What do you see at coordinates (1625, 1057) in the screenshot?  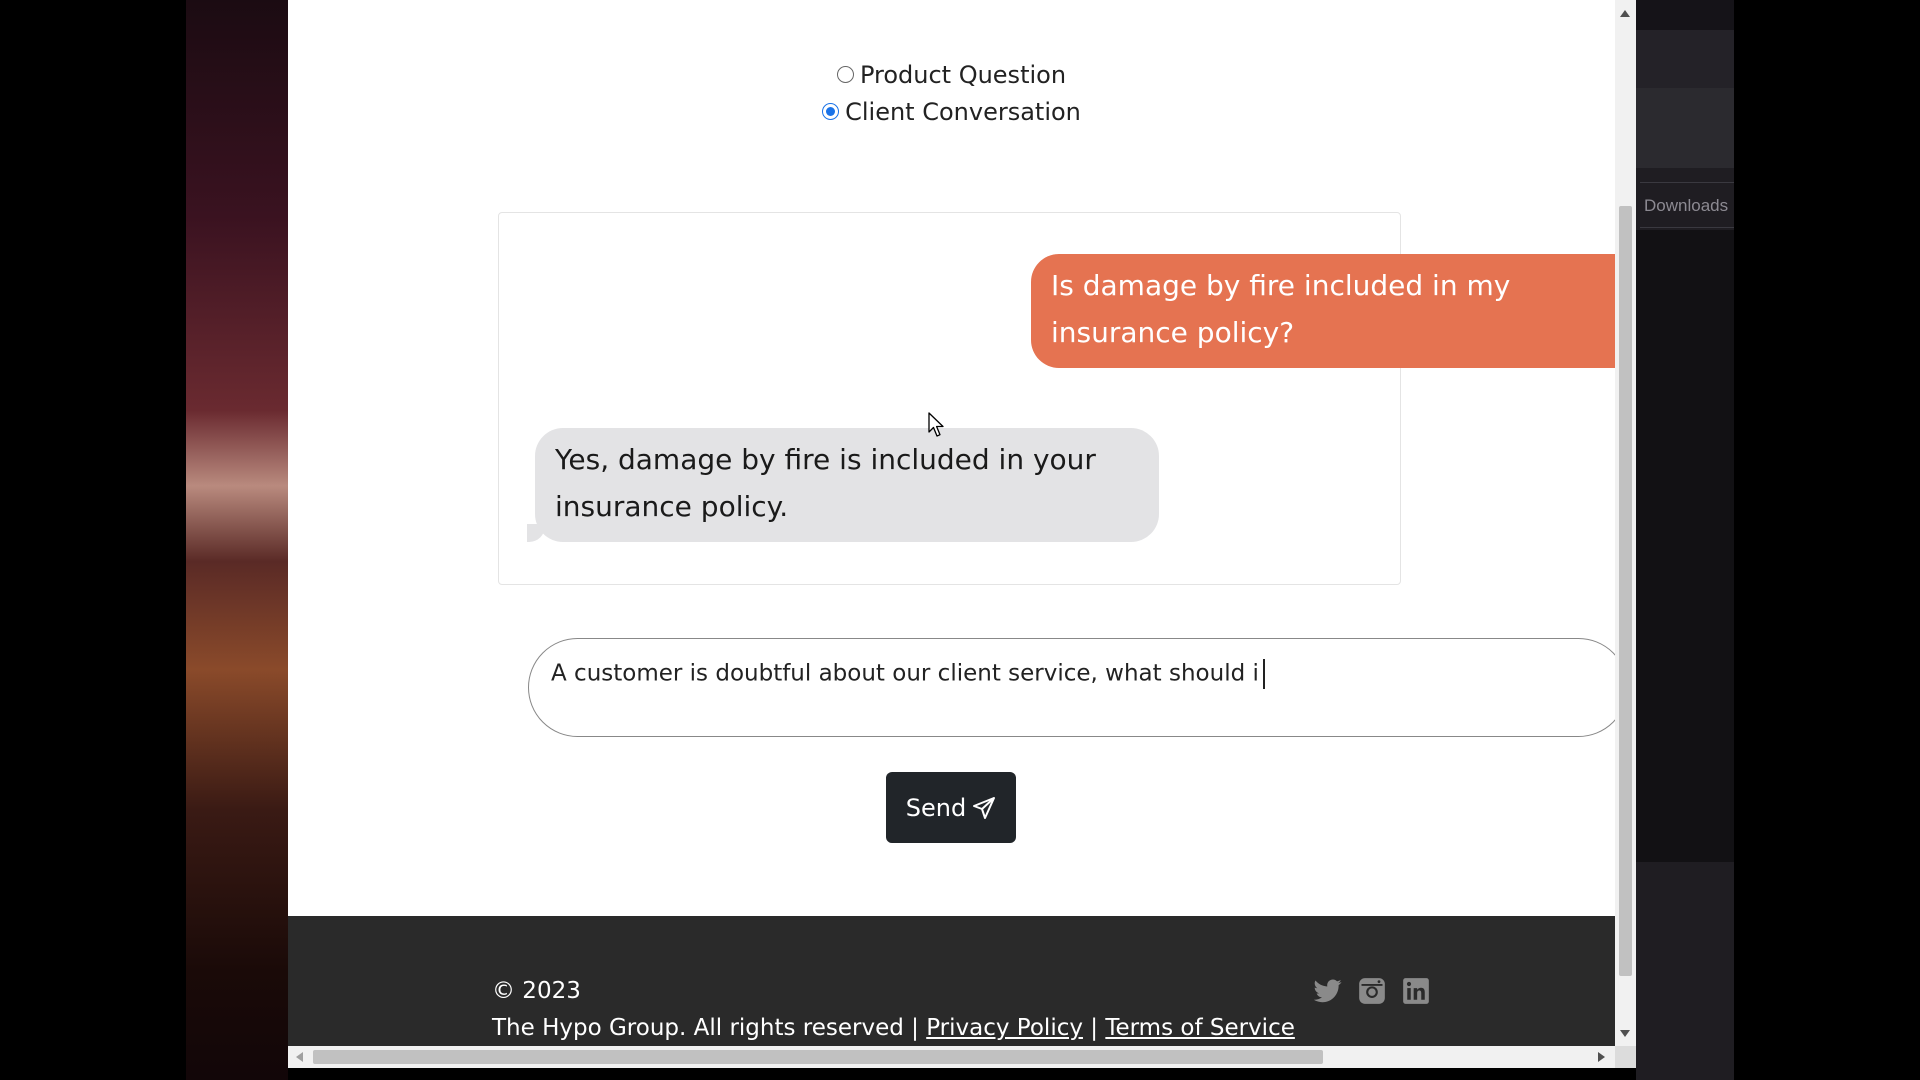 I see `scrollbar-corner` at bounding box center [1625, 1057].